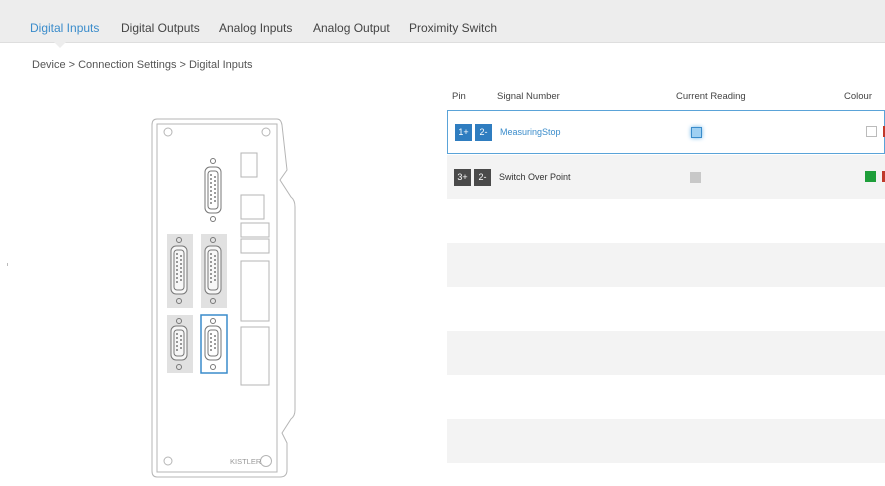 The height and width of the screenshot is (486, 885). I want to click on table-row: 1+ 2- MeasuringStop, so click(666, 132).